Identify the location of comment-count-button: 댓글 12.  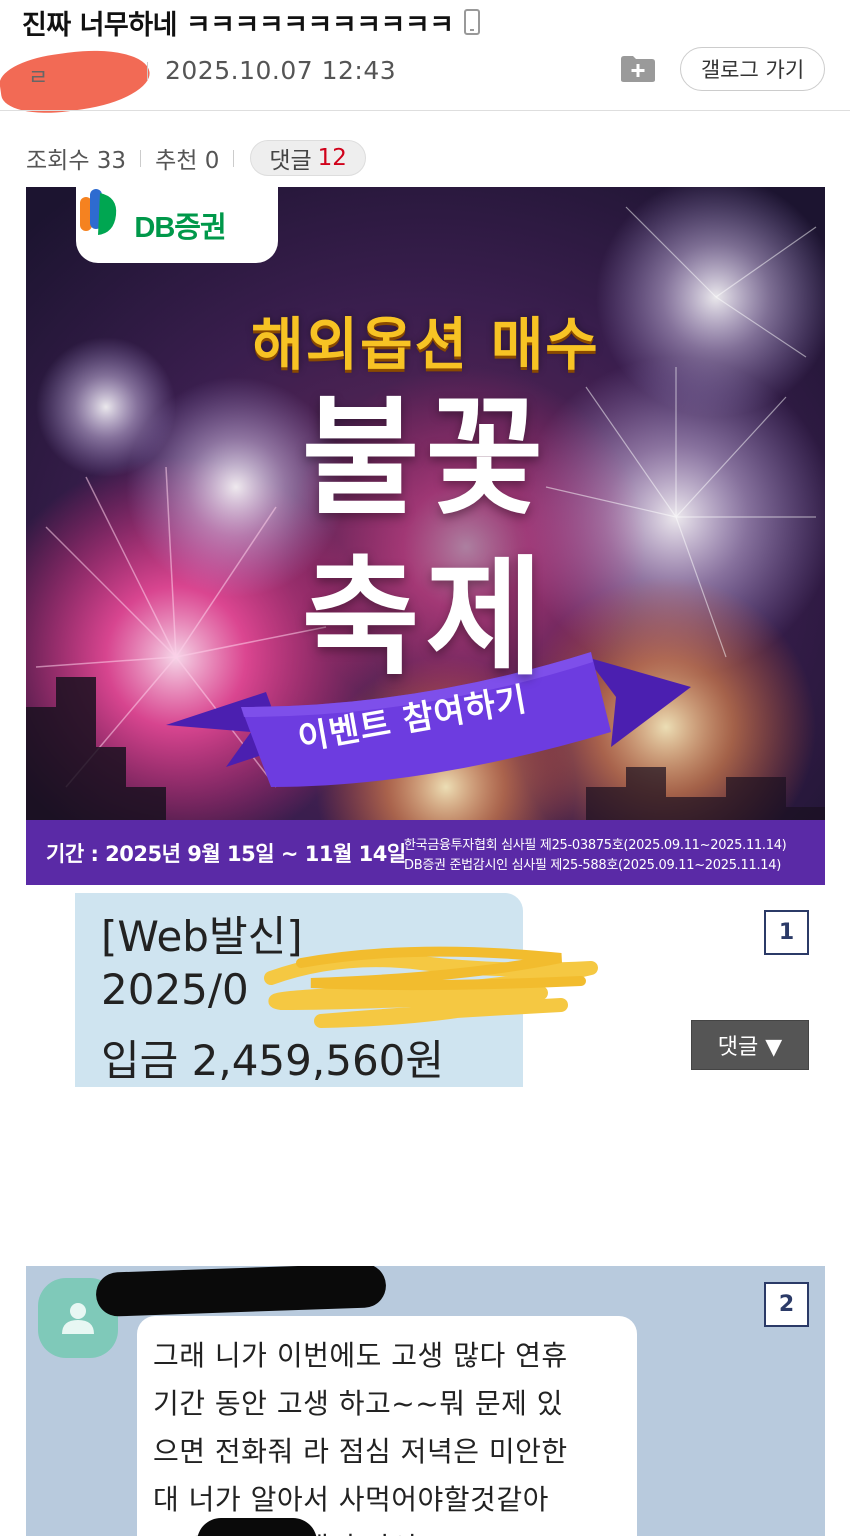
(308, 158).